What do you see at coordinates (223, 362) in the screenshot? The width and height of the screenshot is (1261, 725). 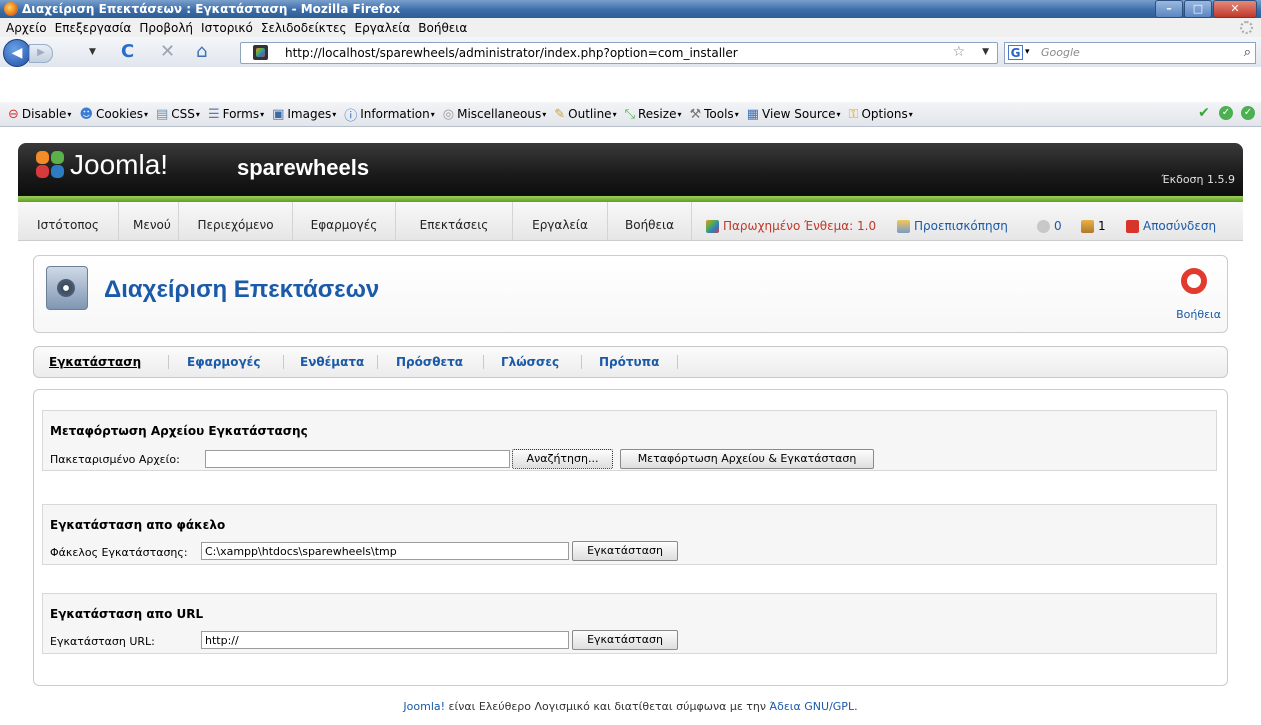 I see `tab-components: Εφαρμογές` at bounding box center [223, 362].